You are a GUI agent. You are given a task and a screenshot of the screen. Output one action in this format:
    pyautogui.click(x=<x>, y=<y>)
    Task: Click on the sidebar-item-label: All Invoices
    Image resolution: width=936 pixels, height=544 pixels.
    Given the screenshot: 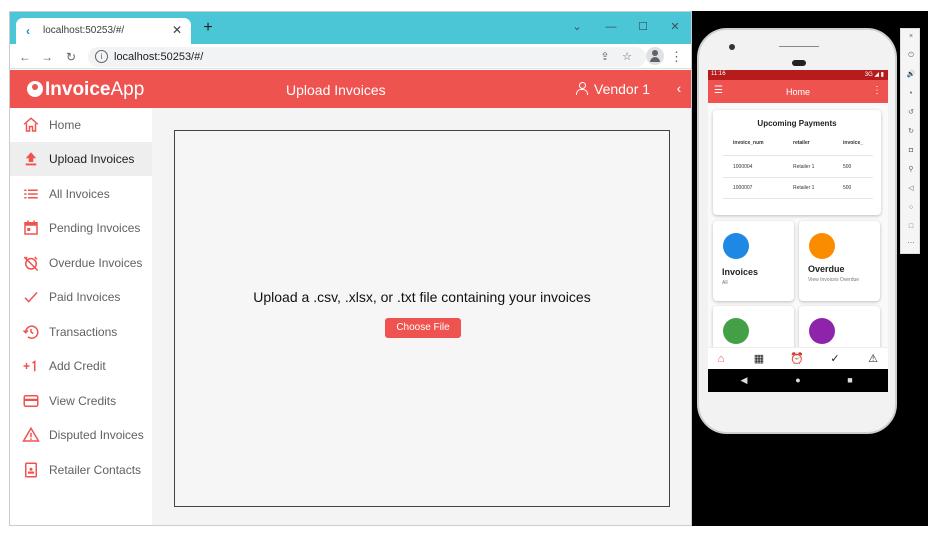 What is the action you would take?
    pyautogui.click(x=79, y=194)
    